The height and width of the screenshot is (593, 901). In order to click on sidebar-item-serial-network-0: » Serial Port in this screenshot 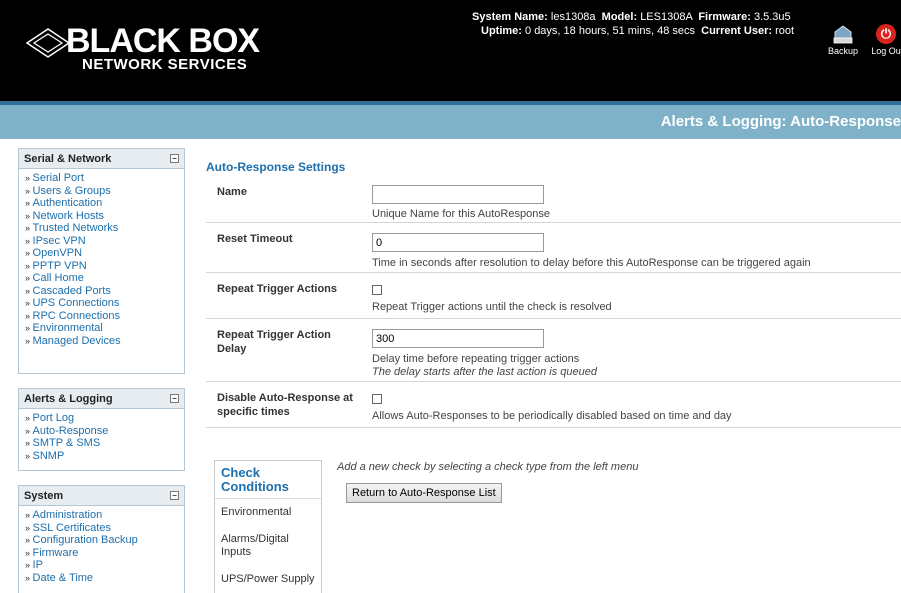, I will do `click(101, 178)`.